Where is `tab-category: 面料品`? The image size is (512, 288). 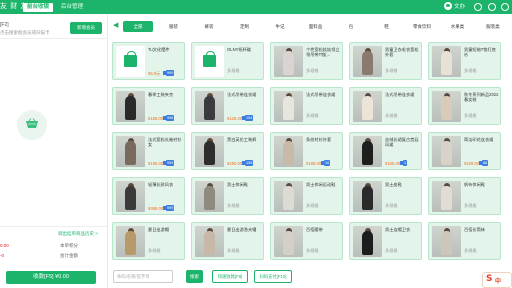
tab-category: 面料品 is located at coordinates (316, 26).